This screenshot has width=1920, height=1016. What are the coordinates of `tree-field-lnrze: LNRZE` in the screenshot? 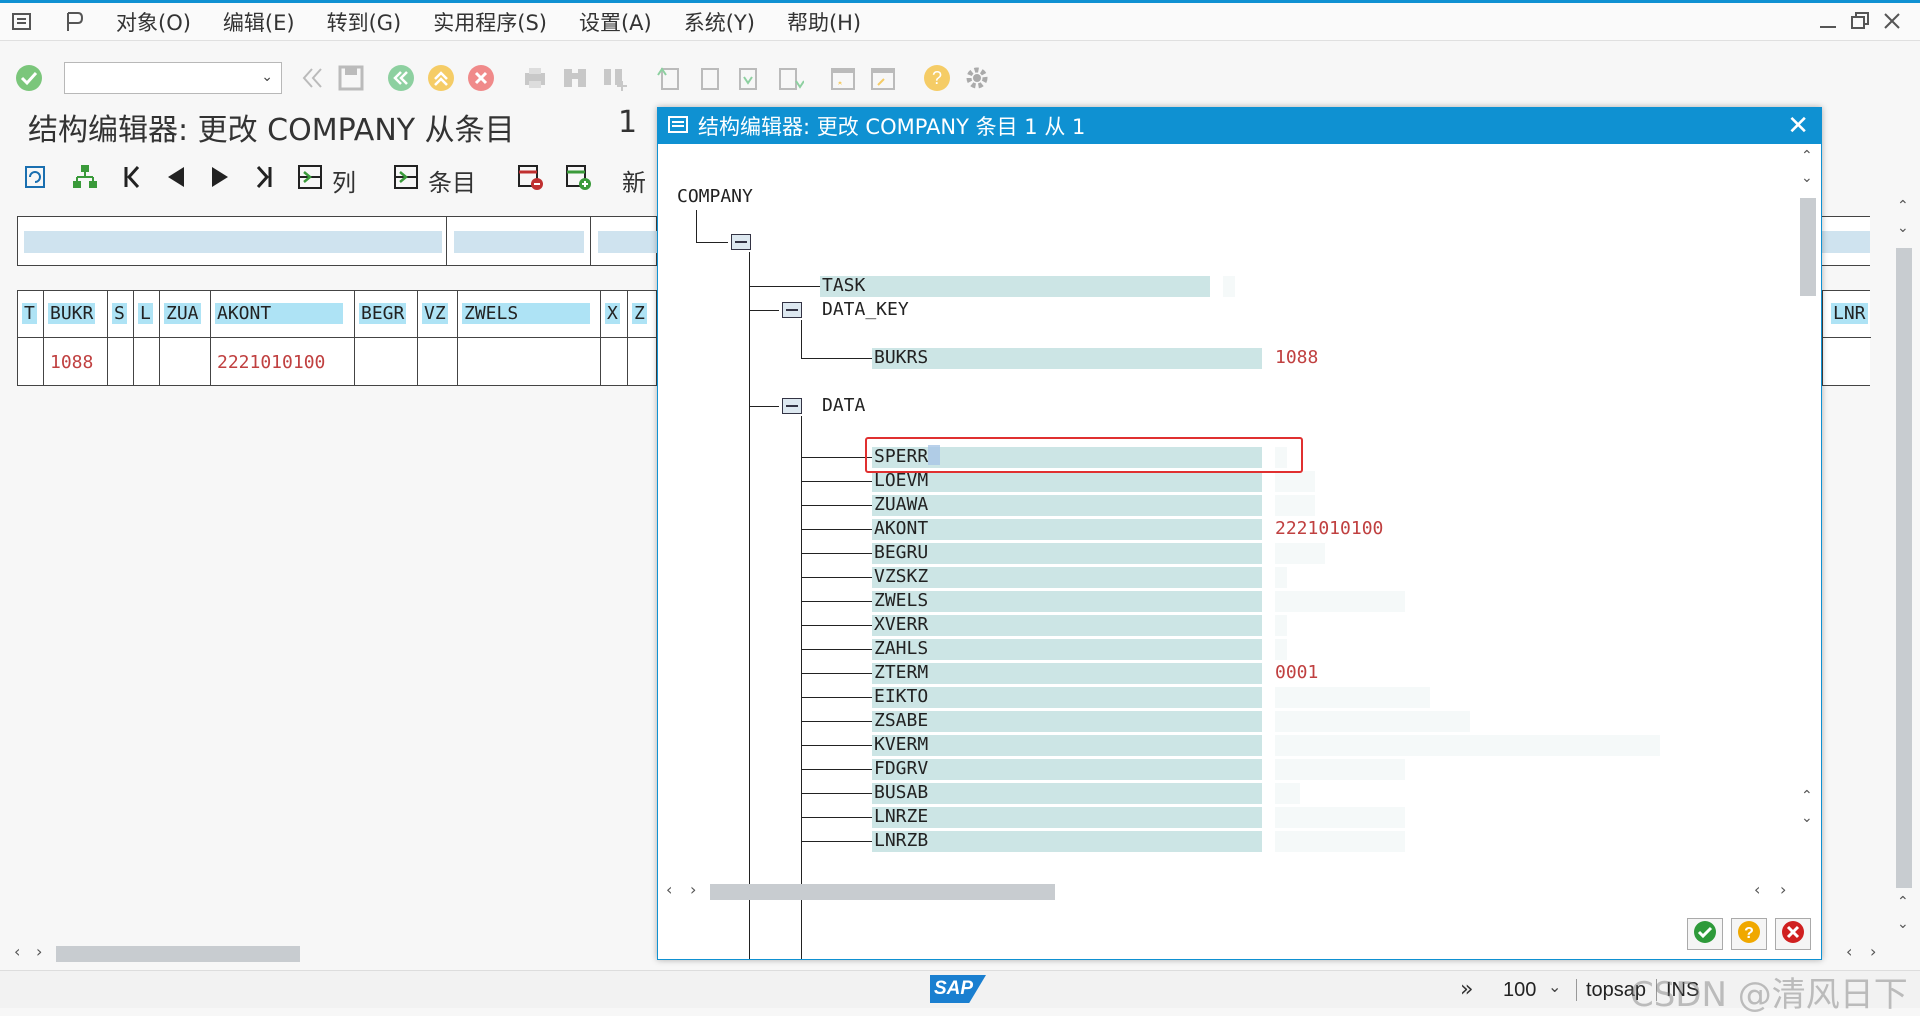 It's located at (901, 817).